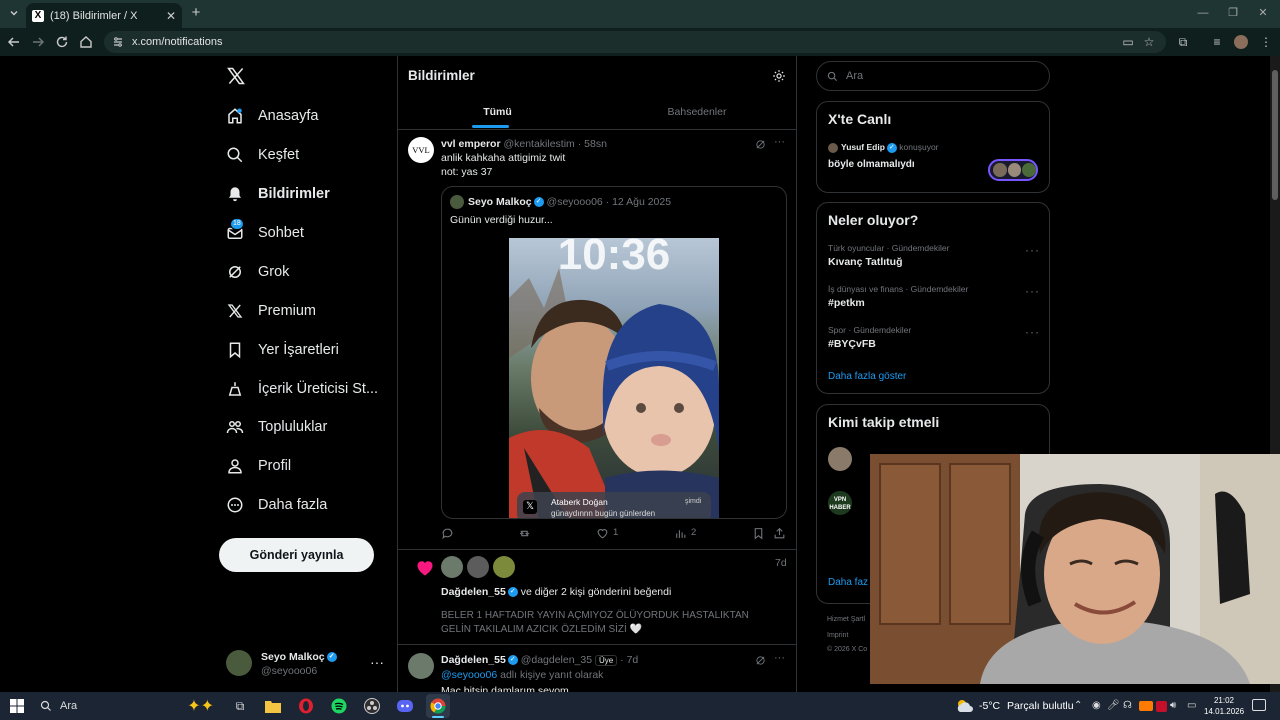 This screenshot has height=720, width=1280. What do you see at coordinates (471, 144) in the screenshot?
I see `tweet-author-name: vvl emperor` at bounding box center [471, 144].